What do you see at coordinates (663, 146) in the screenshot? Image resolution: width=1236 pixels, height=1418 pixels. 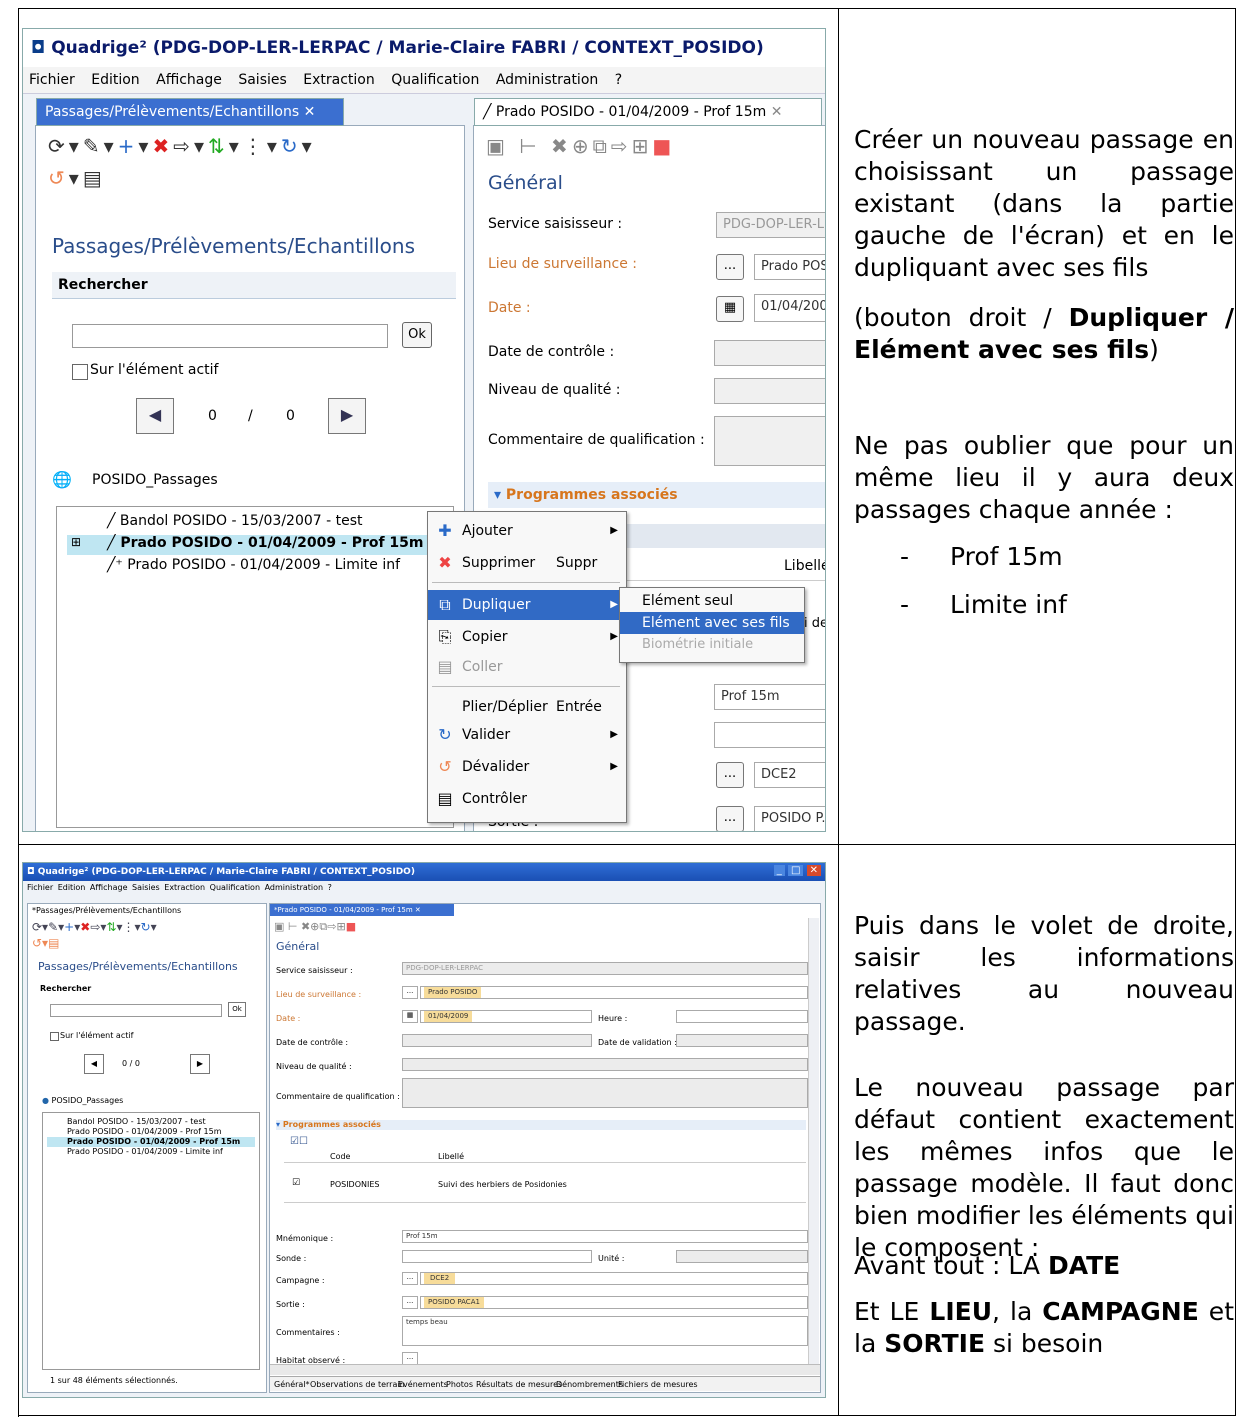 I see `stop-icon: ■` at bounding box center [663, 146].